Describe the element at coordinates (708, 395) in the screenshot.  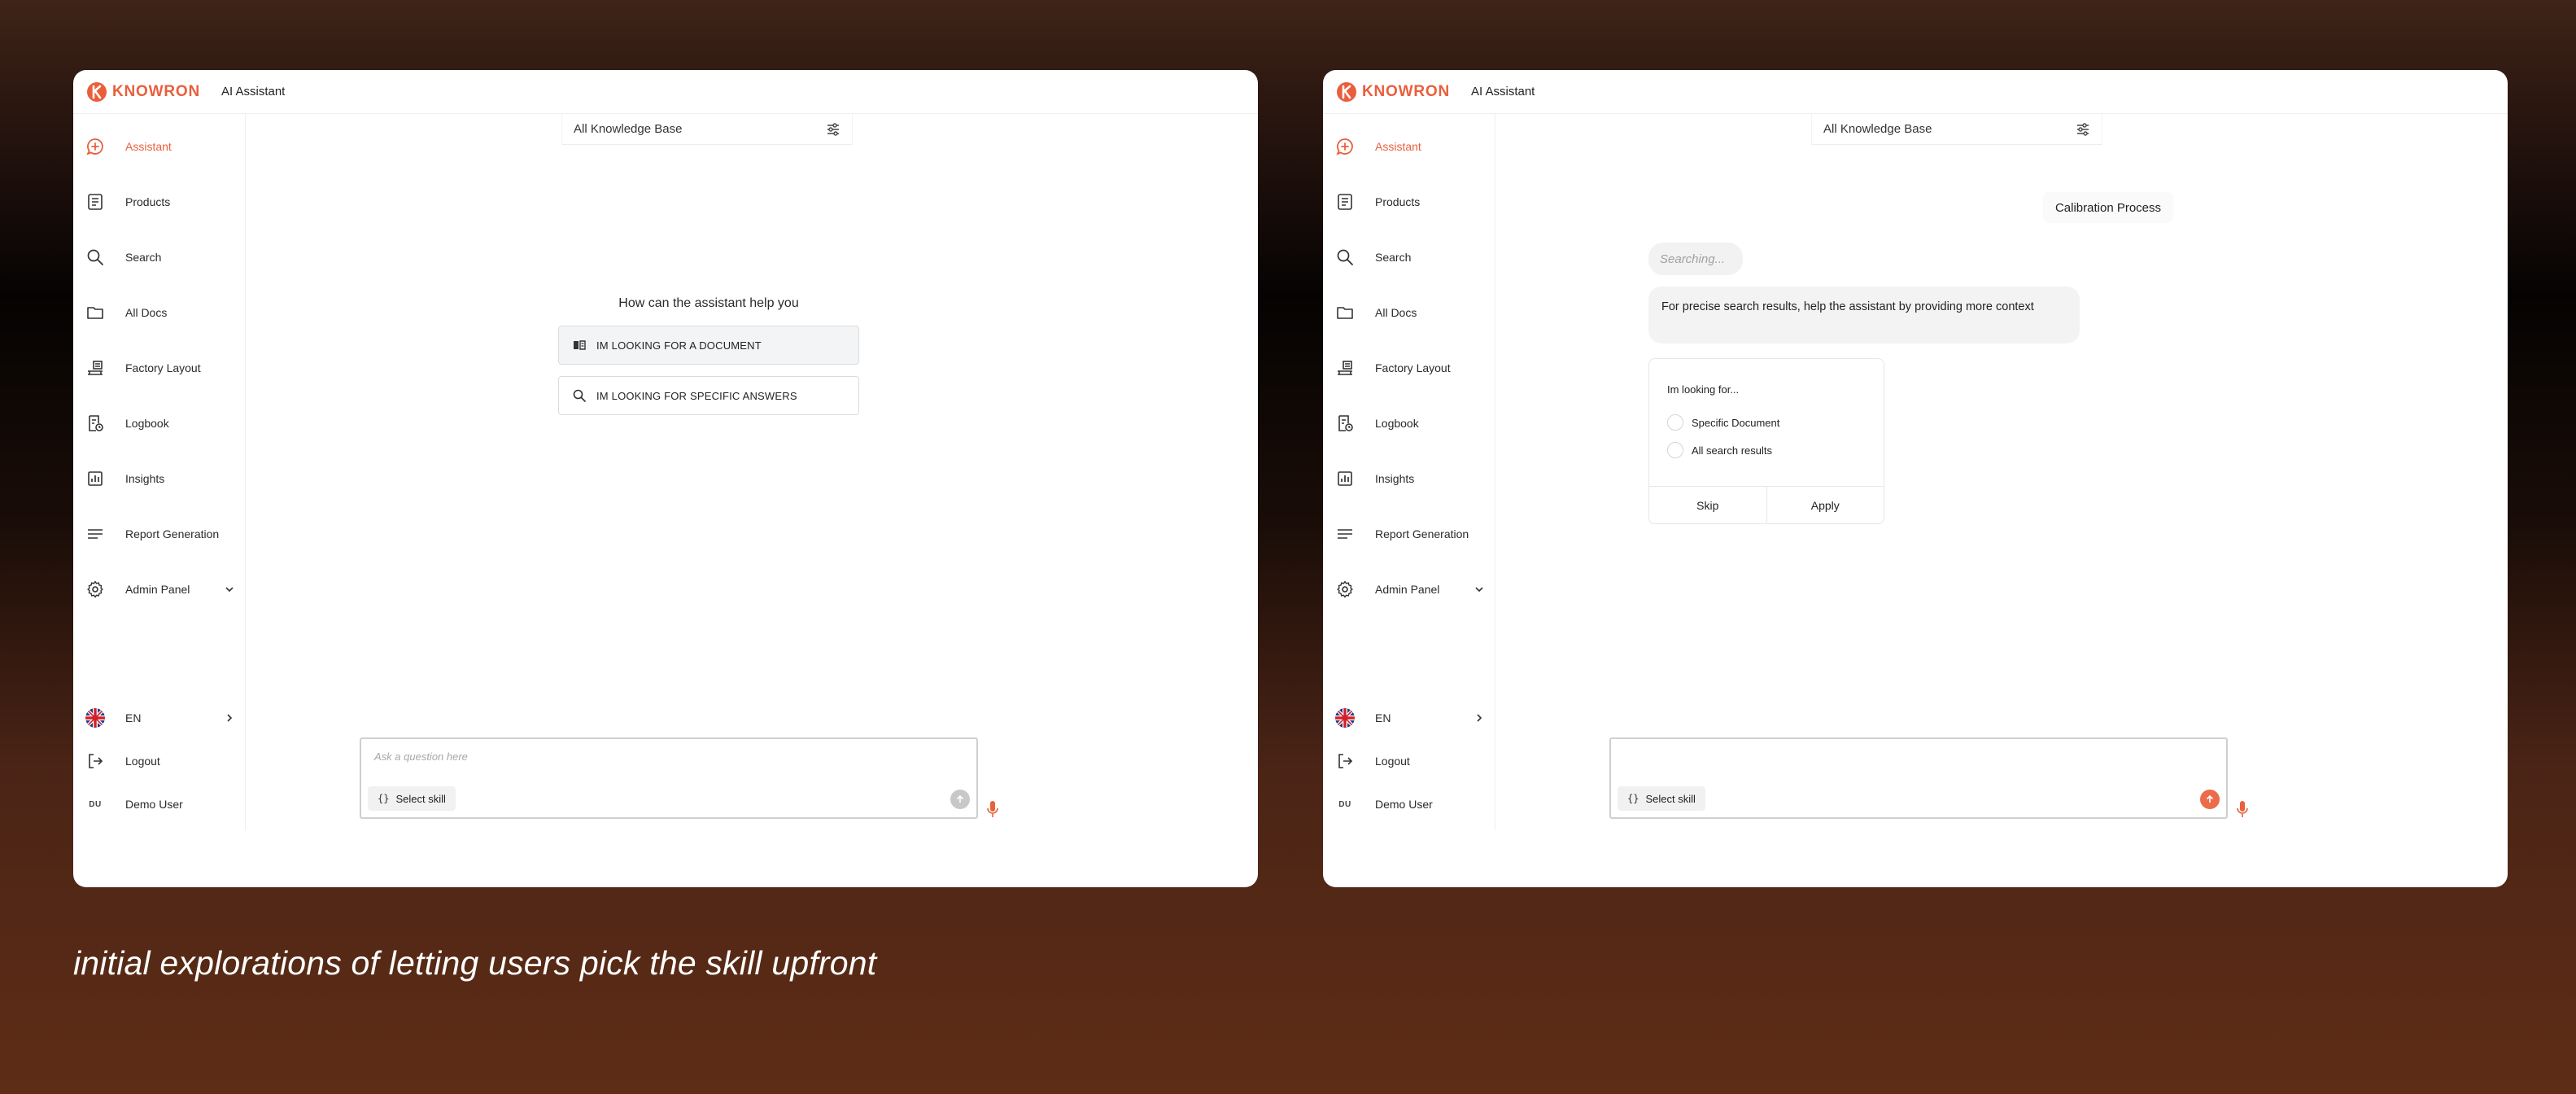
I see `option-find-answers: IM LOOKING FOR SPECIFIC ANSWERS` at that location.